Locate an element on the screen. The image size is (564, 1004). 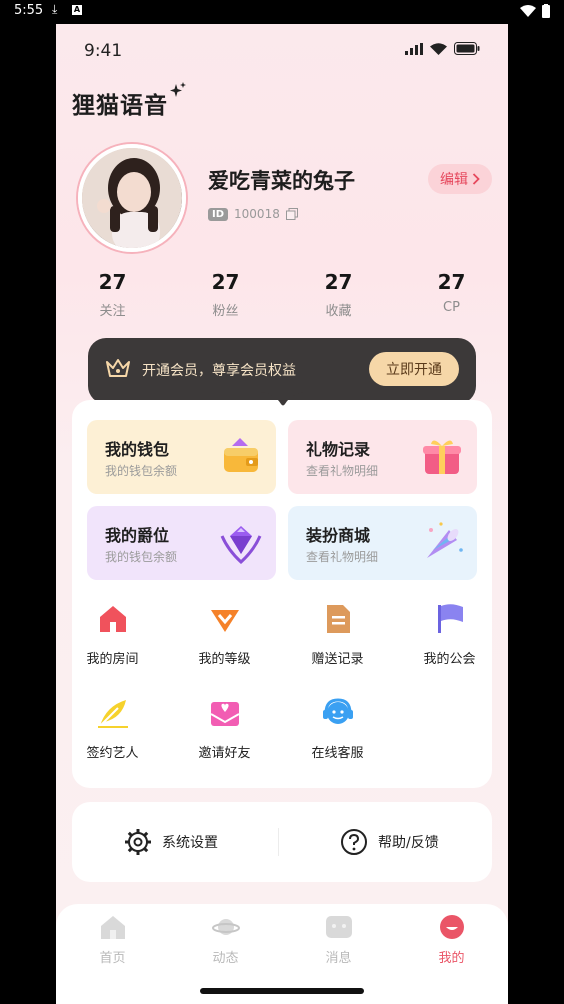
grid-item-customer-service: 在线客服 is located at coordinates (337, 728).